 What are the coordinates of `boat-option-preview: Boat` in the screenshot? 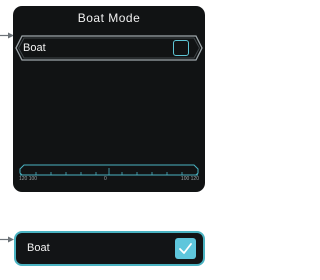 It's located at (109, 248).